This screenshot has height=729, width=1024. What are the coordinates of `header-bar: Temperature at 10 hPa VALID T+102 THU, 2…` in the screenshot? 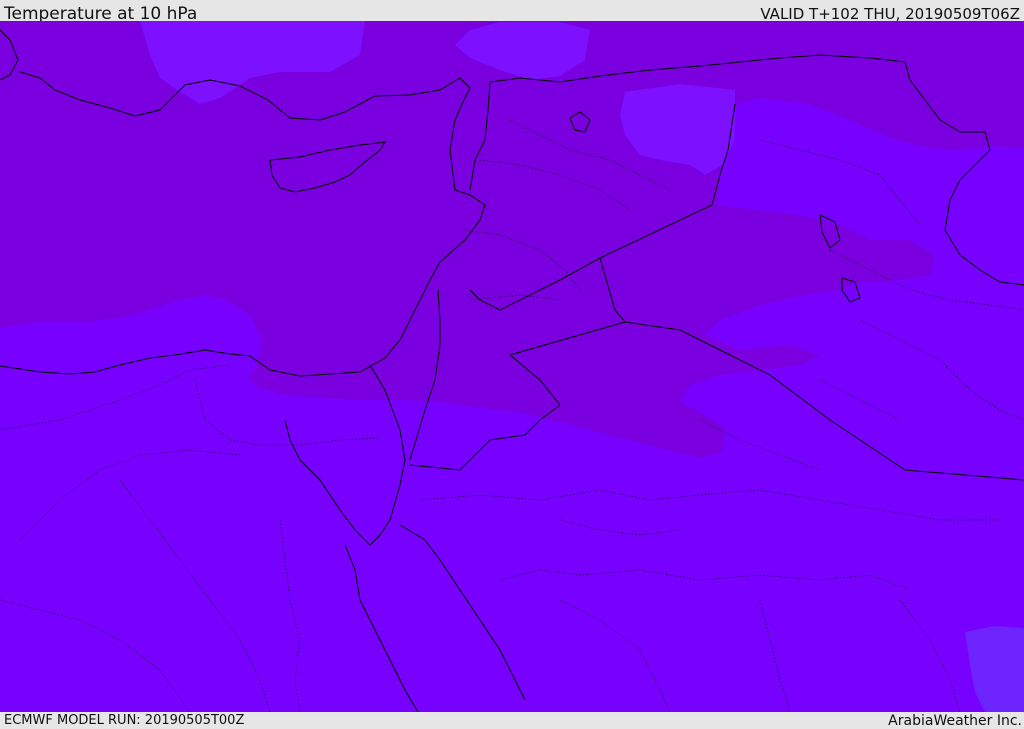 It's located at (512, 12).